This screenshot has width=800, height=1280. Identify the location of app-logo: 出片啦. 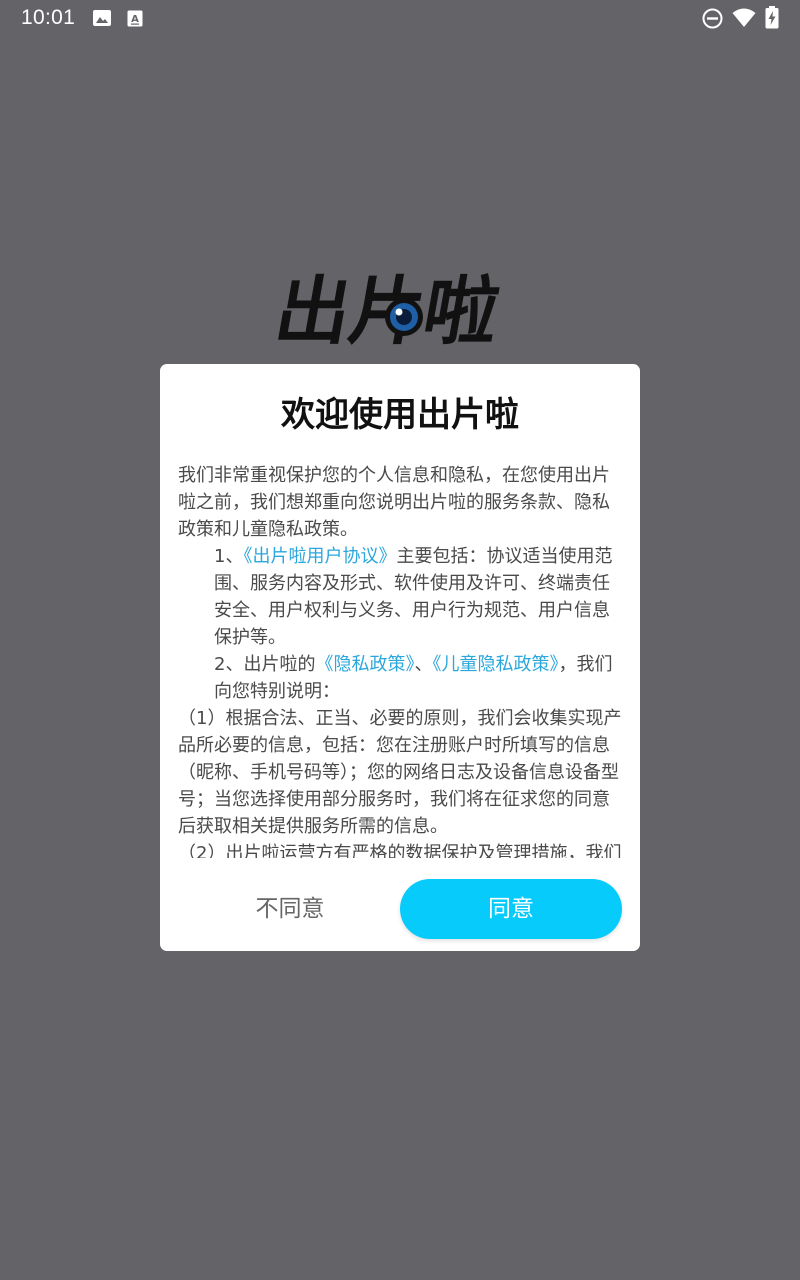
(399, 309).